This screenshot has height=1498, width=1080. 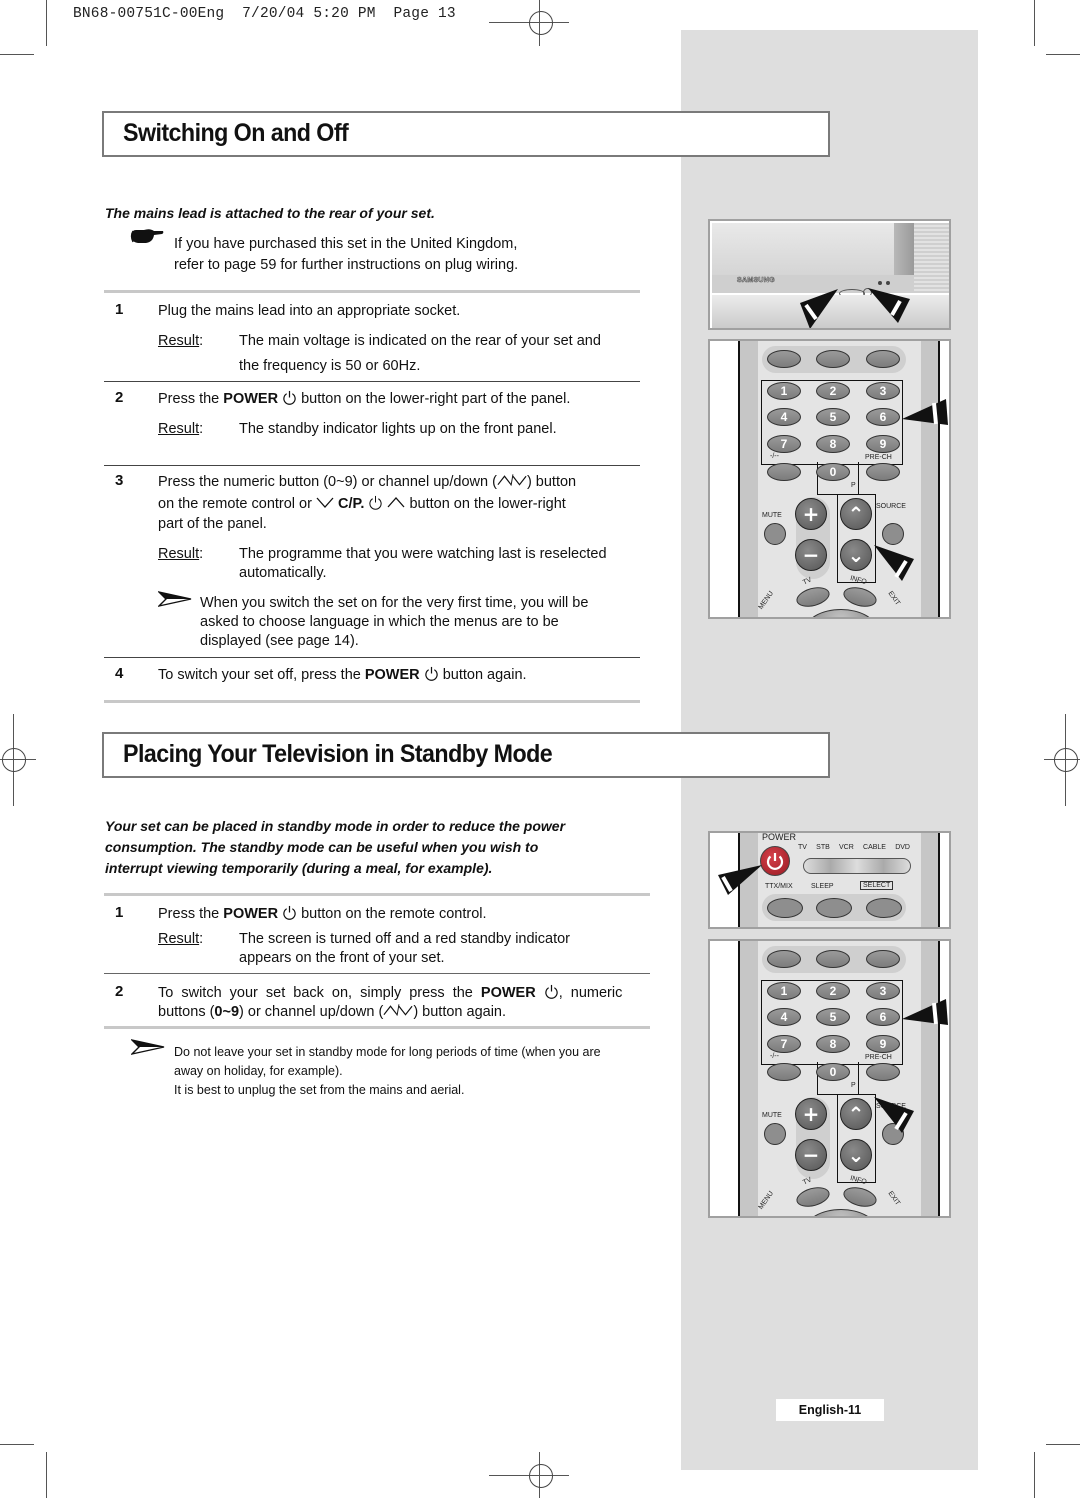 What do you see at coordinates (846, 847) in the screenshot?
I see `mode-vcr: VCR` at bounding box center [846, 847].